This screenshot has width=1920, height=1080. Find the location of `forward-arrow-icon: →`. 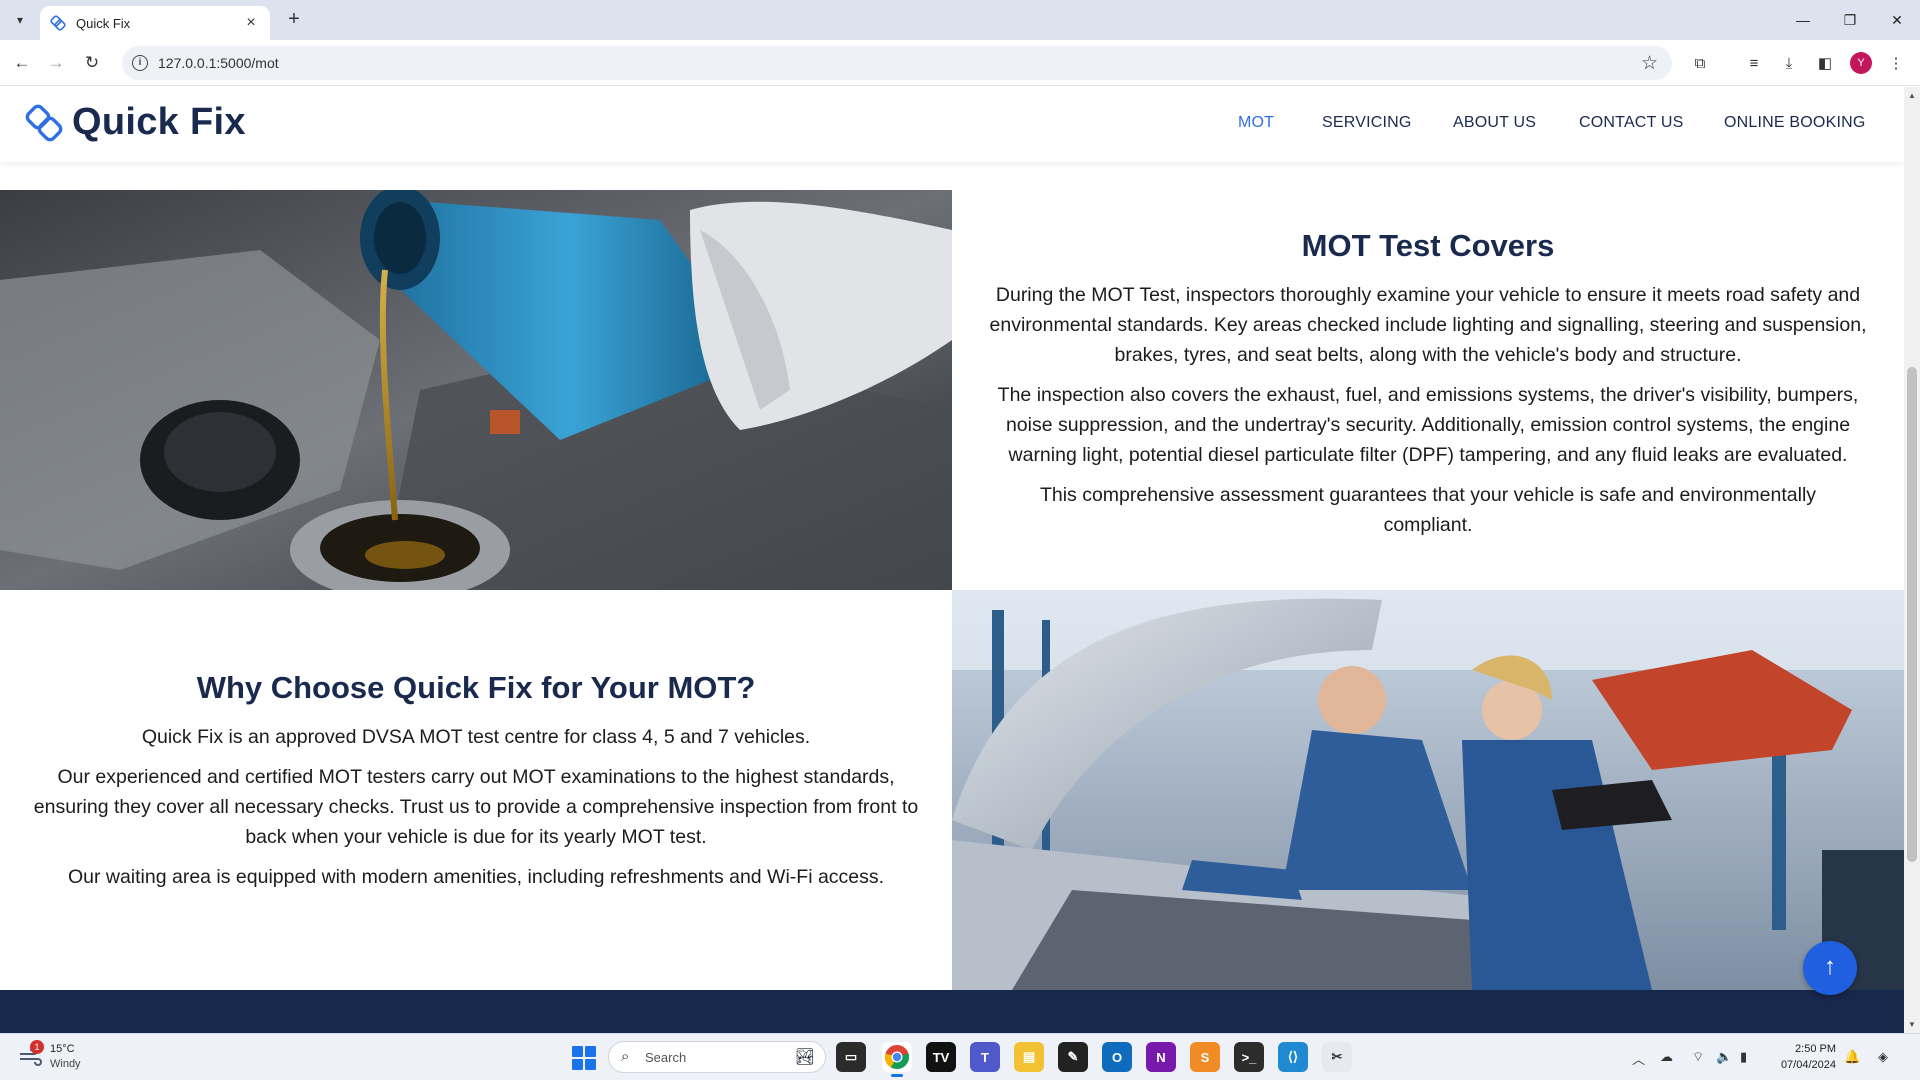

forward-arrow-icon: → is located at coordinates (56, 63).